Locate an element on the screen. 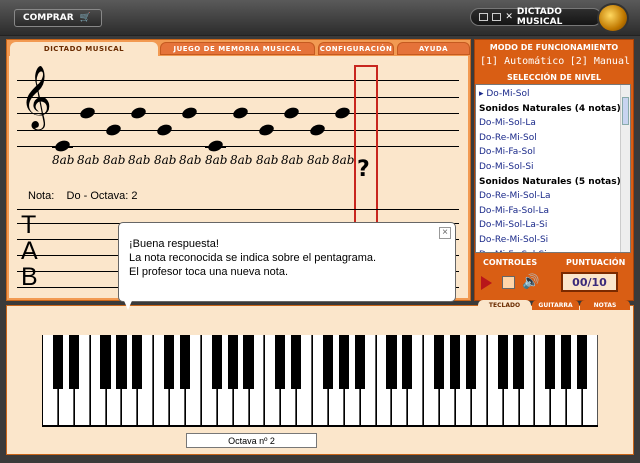 The width and height of the screenshot is (640, 463). buy-button: COMPRAR 🛒 is located at coordinates (58, 18).